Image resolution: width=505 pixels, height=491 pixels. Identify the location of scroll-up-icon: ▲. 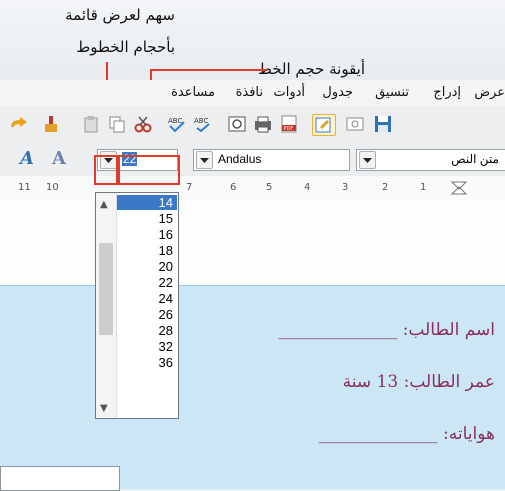
(104, 204).